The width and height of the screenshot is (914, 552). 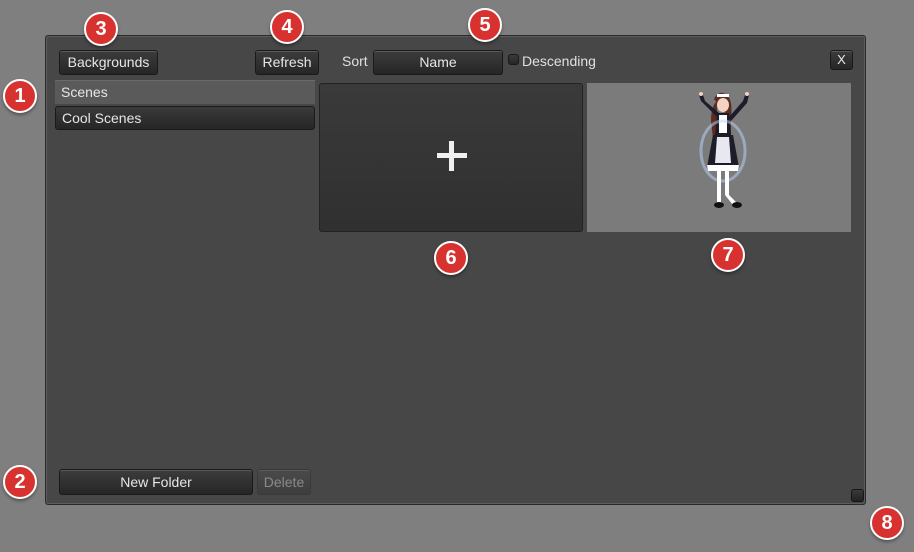 What do you see at coordinates (287, 27) in the screenshot?
I see `callout-badge-4: 4` at bounding box center [287, 27].